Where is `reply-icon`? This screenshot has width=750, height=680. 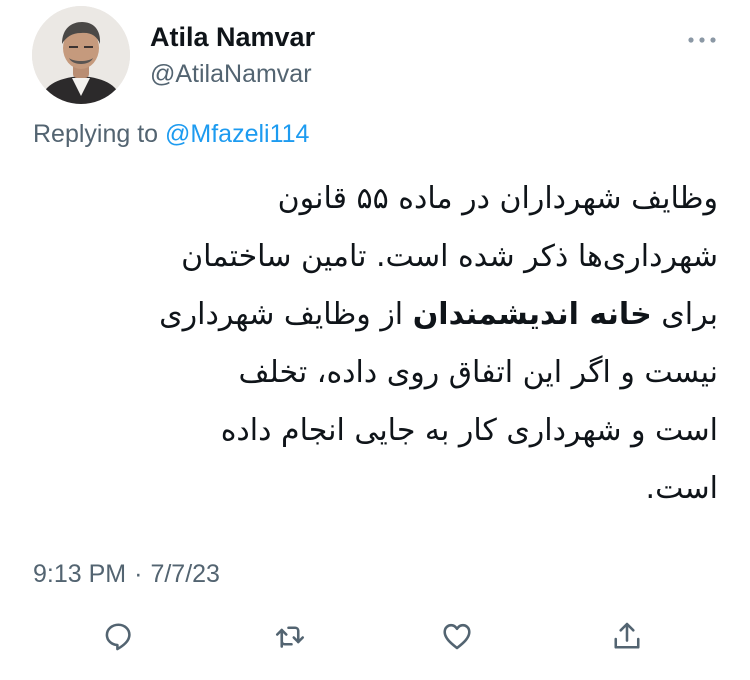
reply-icon is located at coordinates (118, 637).